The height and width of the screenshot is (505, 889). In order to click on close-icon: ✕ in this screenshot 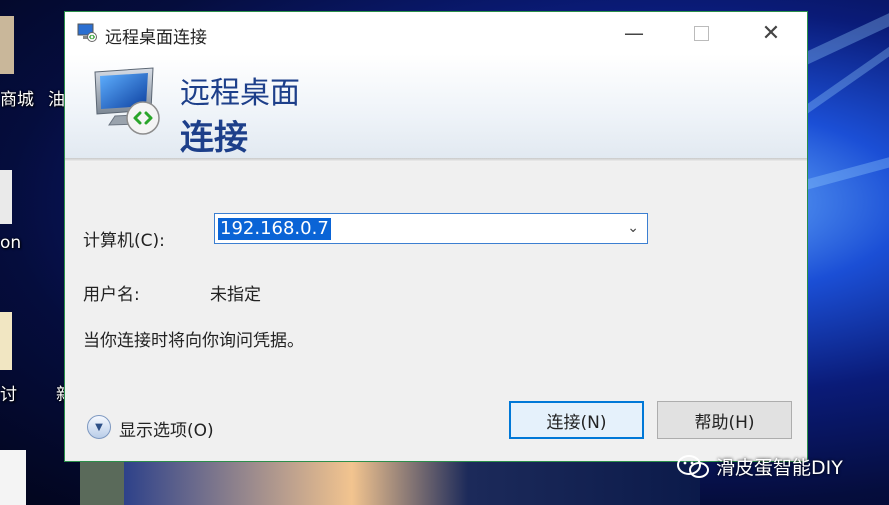, I will do `click(771, 33)`.